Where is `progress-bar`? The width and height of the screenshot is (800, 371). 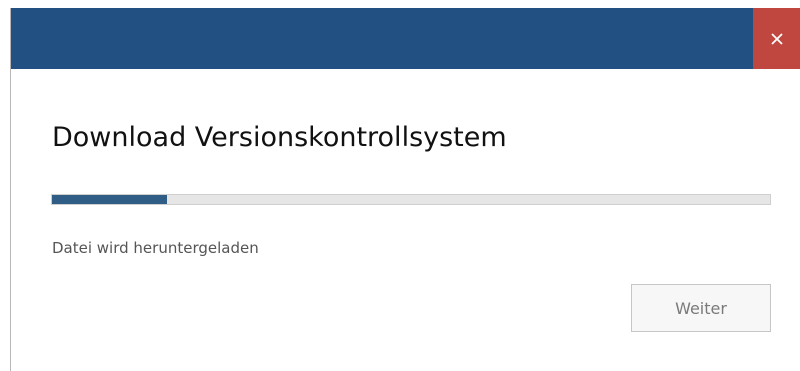
progress-bar is located at coordinates (411, 199).